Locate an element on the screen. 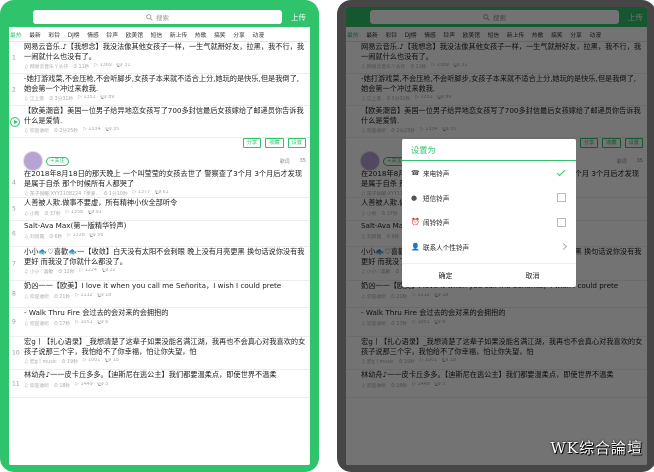  tab-2: 彩铃 is located at coordinates (54, 34).